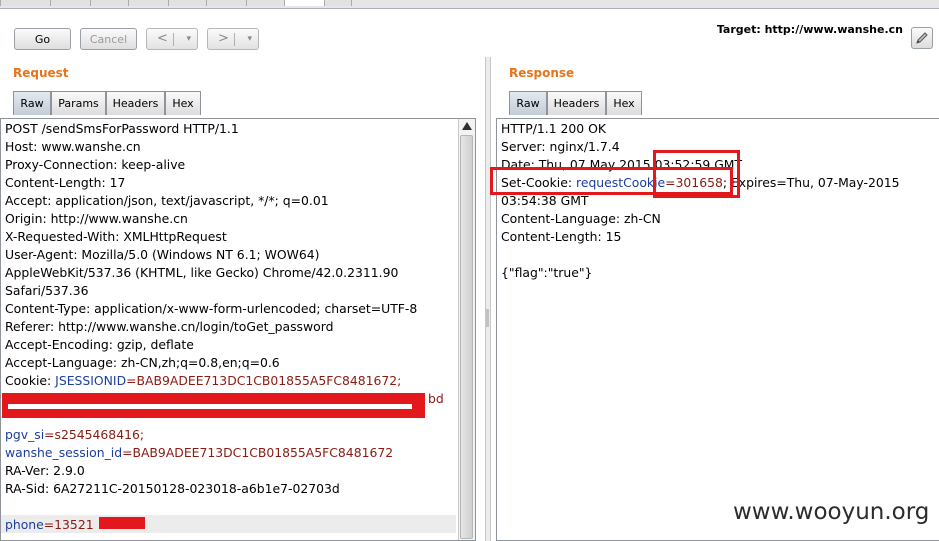 The height and width of the screenshot is (541, 939). What do you see at coordinates (258, 452) in the screenshot?
I see `param-value: =BAB9ADEE713DC1CB01855A5FC8481672` at bounding box center [258, 452].